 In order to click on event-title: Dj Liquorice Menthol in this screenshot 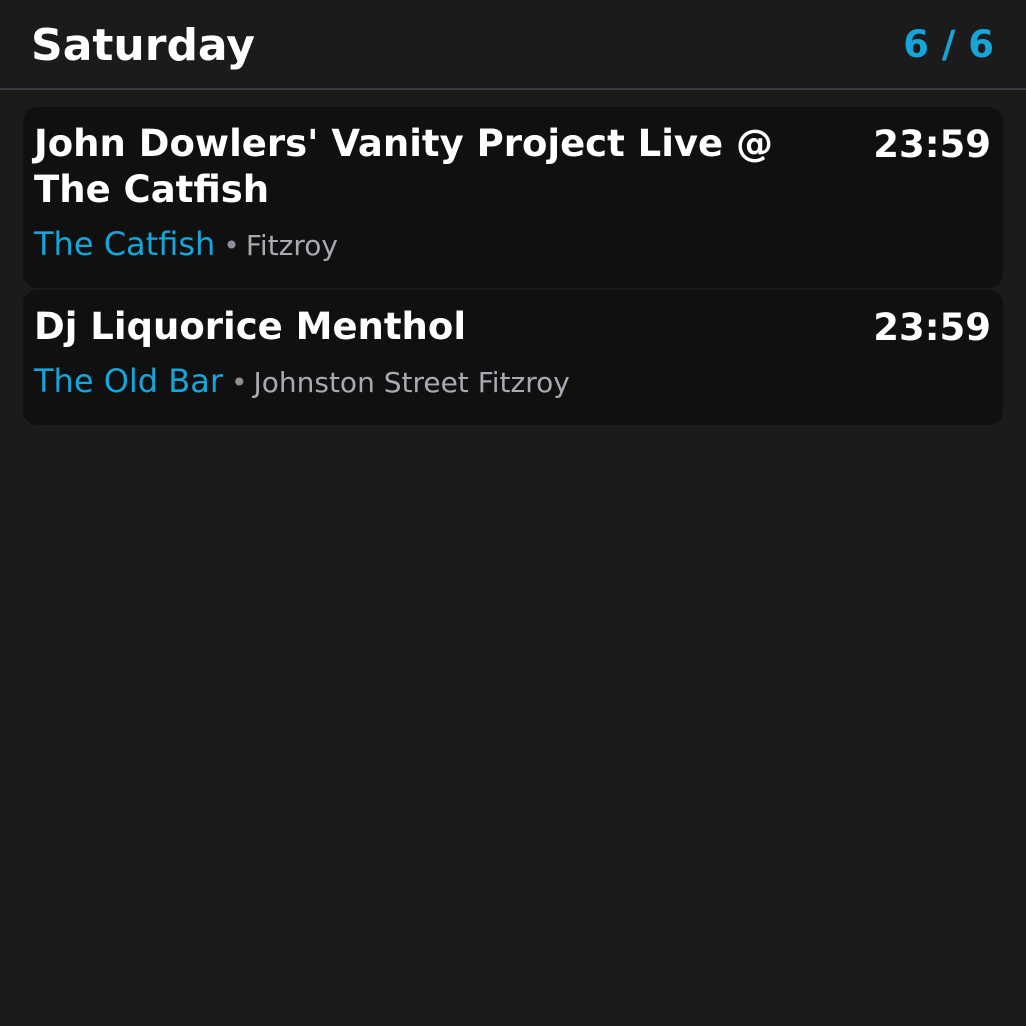, I will do `click(250, 326)`.